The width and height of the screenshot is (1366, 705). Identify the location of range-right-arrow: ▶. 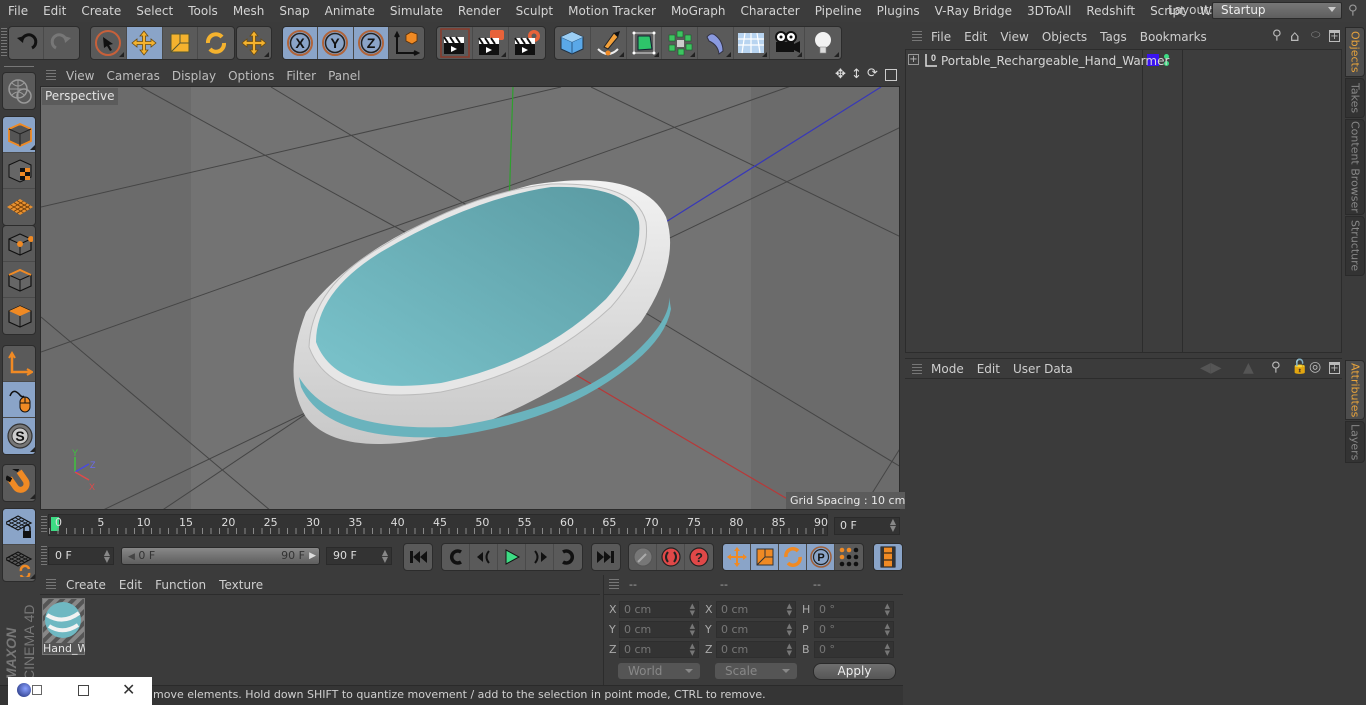
(312, 556).